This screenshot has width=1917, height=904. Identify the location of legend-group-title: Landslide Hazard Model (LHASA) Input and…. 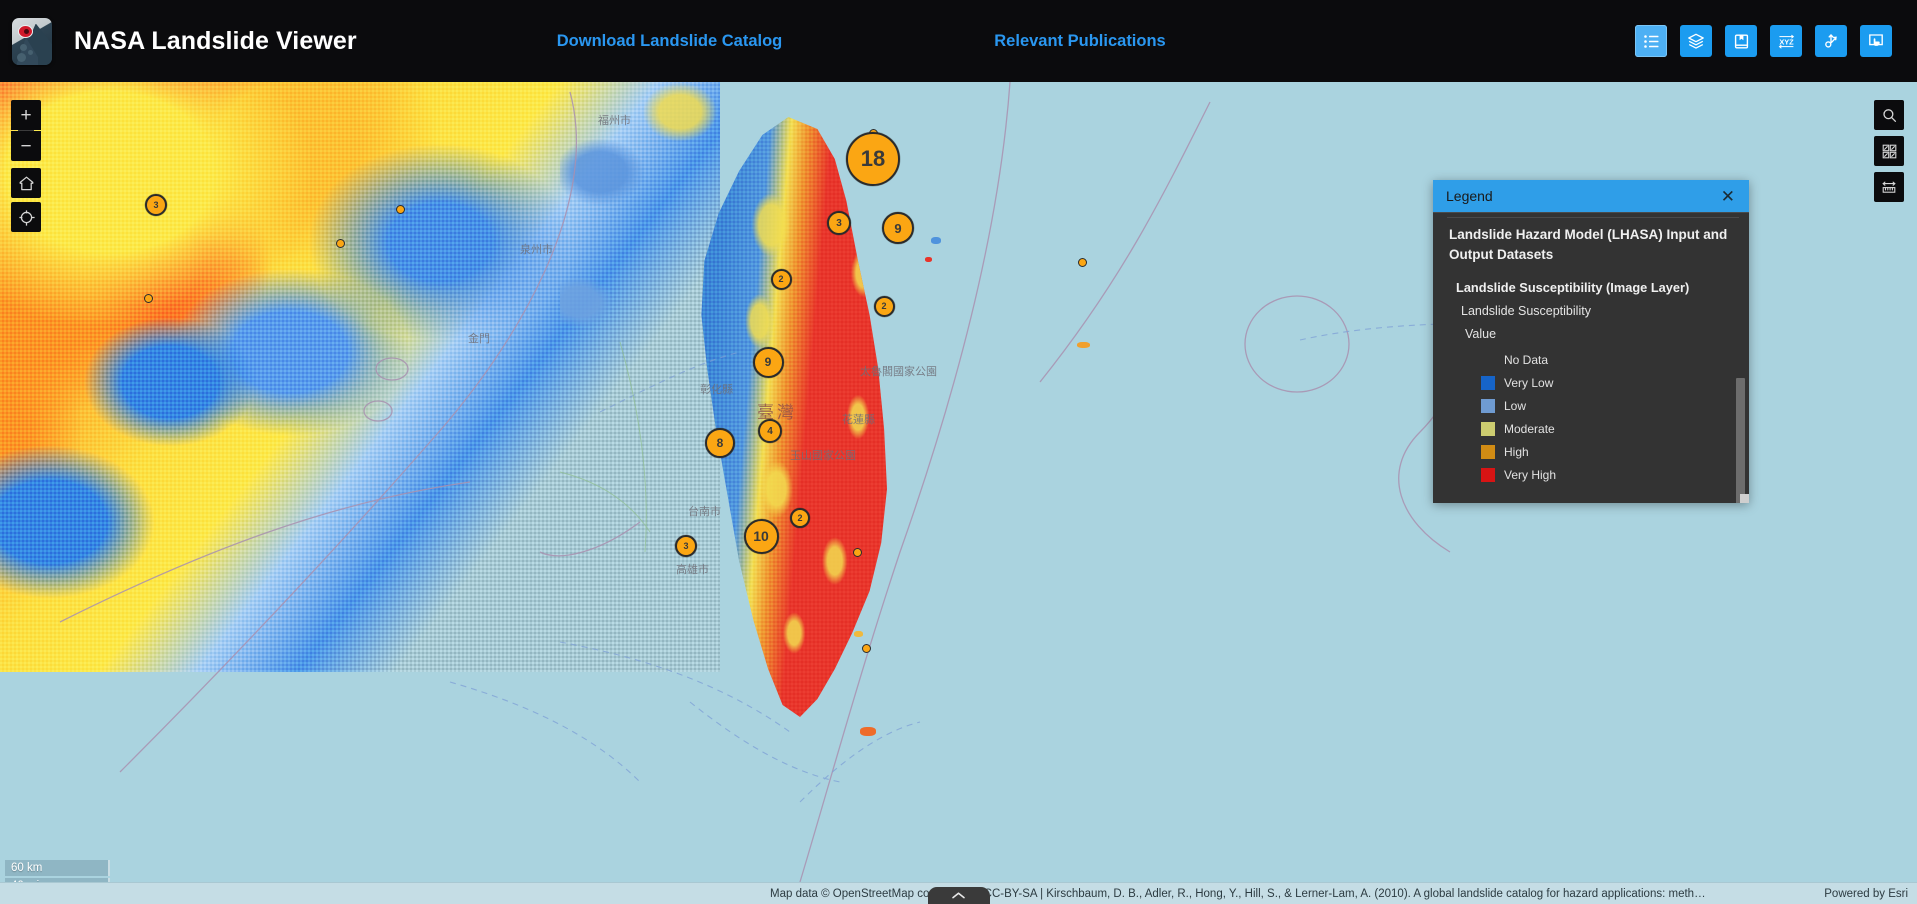
(1588, 244).